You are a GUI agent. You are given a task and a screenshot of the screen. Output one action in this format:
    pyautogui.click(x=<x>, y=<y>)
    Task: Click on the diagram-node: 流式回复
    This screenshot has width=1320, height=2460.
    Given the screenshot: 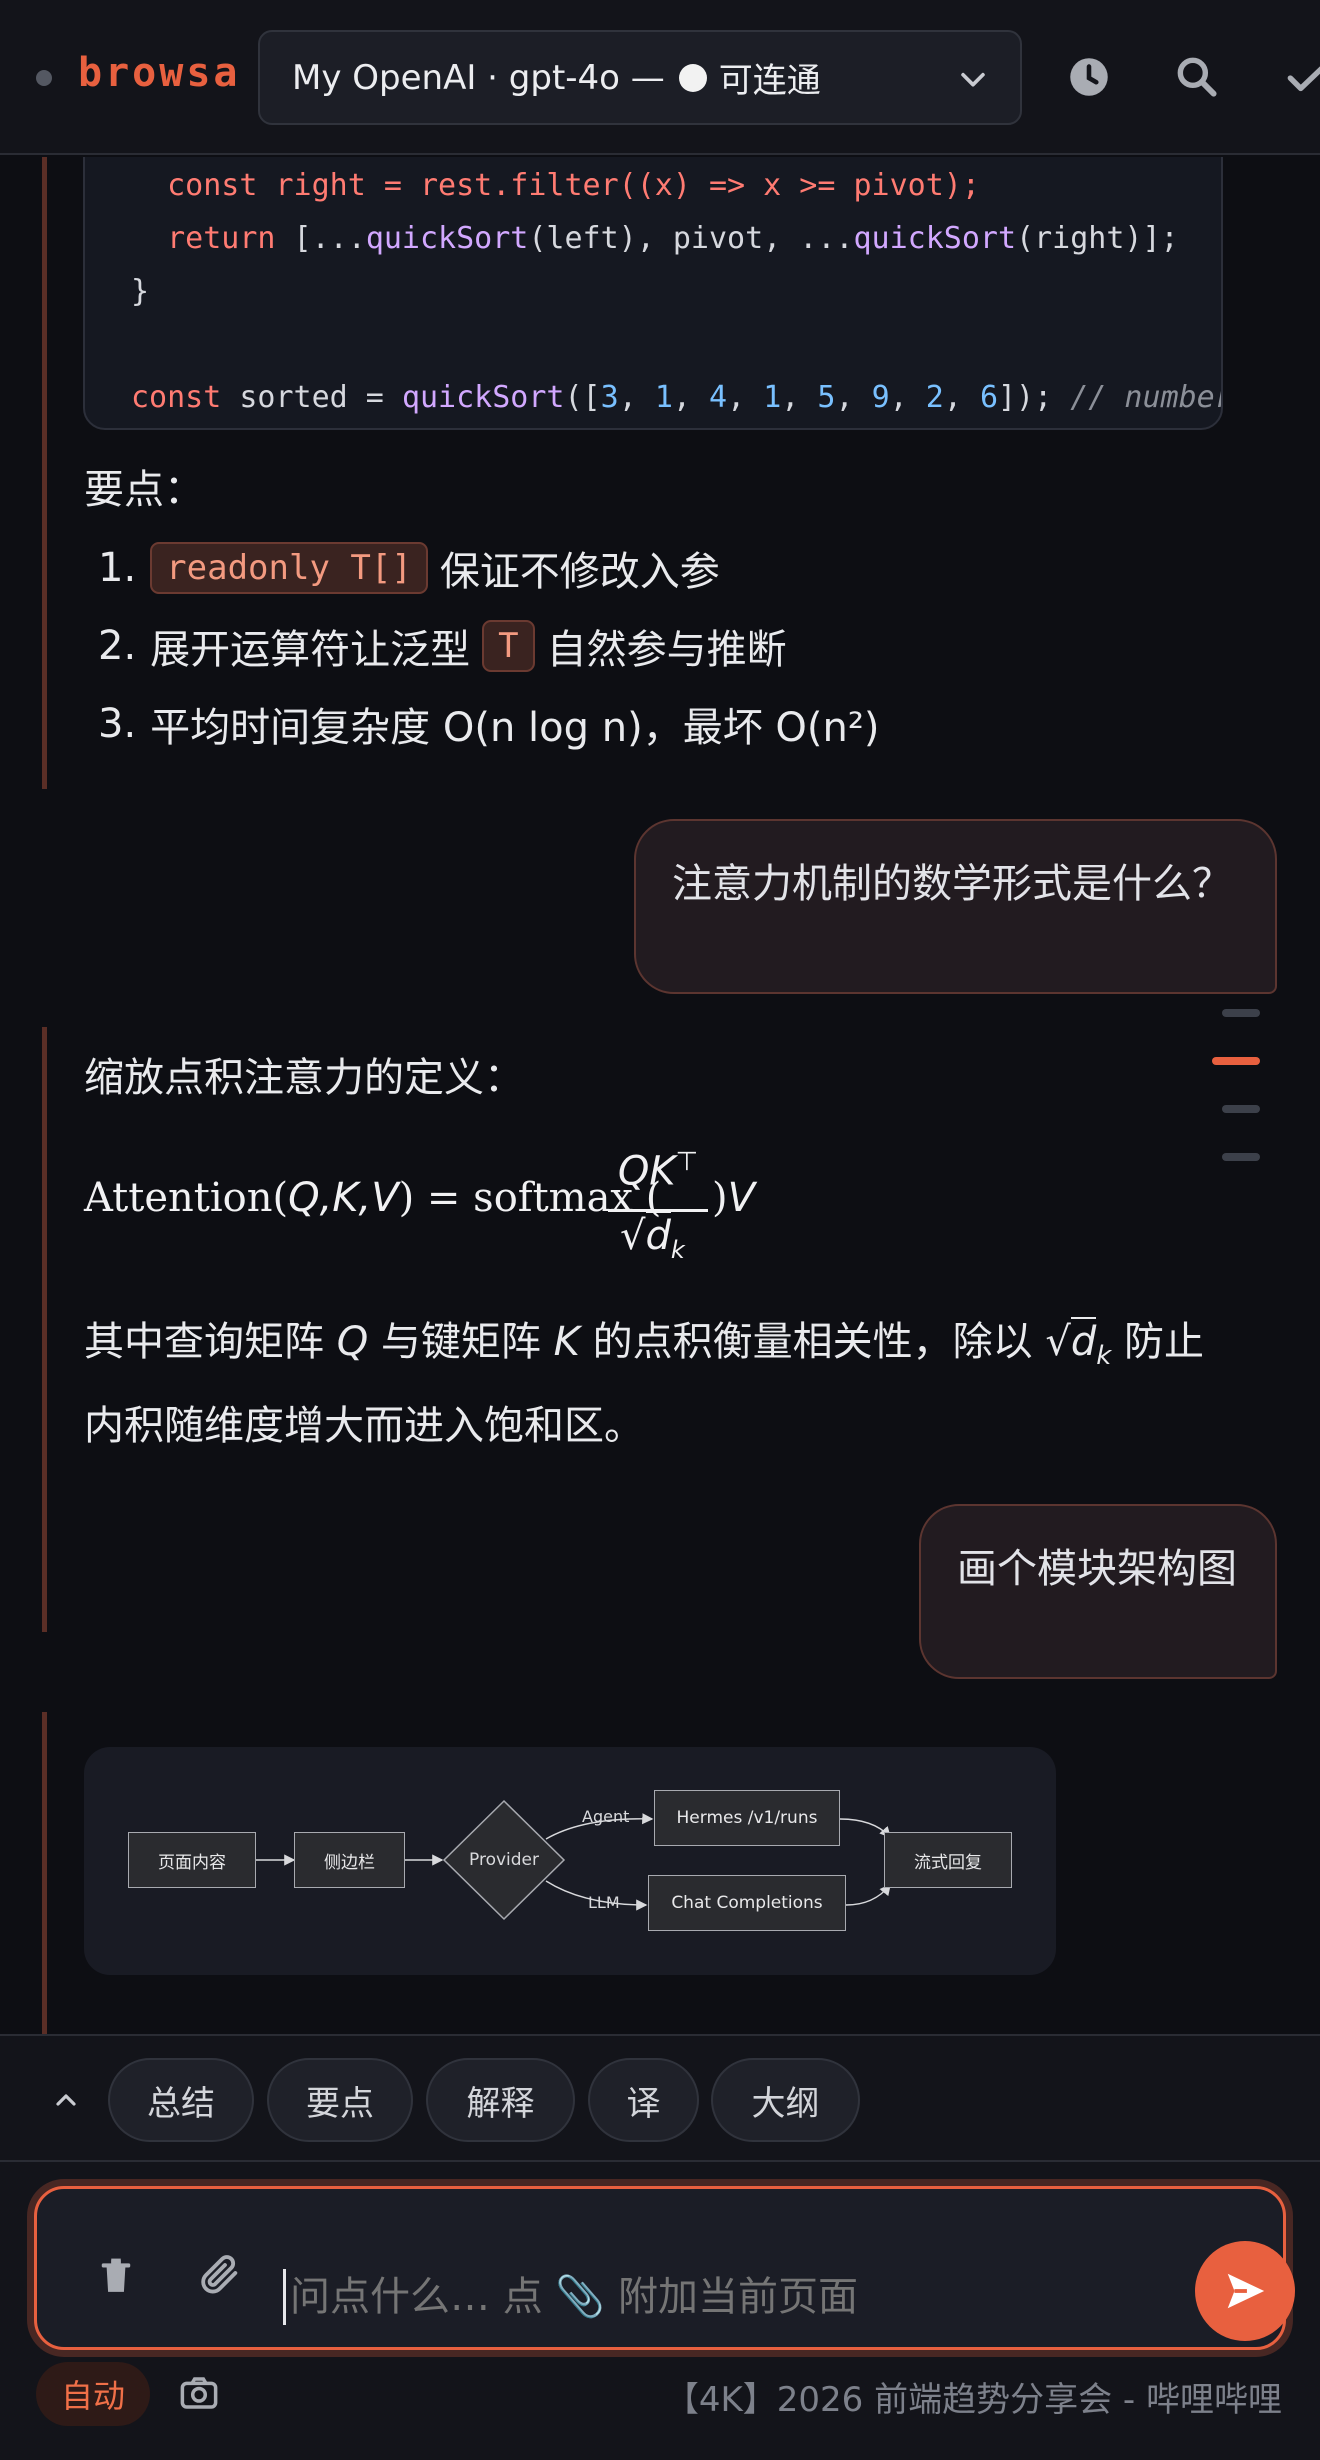 What is the action you would take?
    pyautogui.click(x=948, y=1860)
    